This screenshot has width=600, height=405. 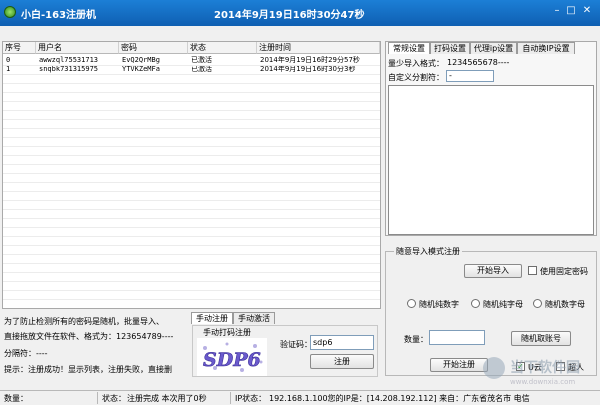 I want to click on captcha-code-label: 验证码：, so click(x=296, y=344).